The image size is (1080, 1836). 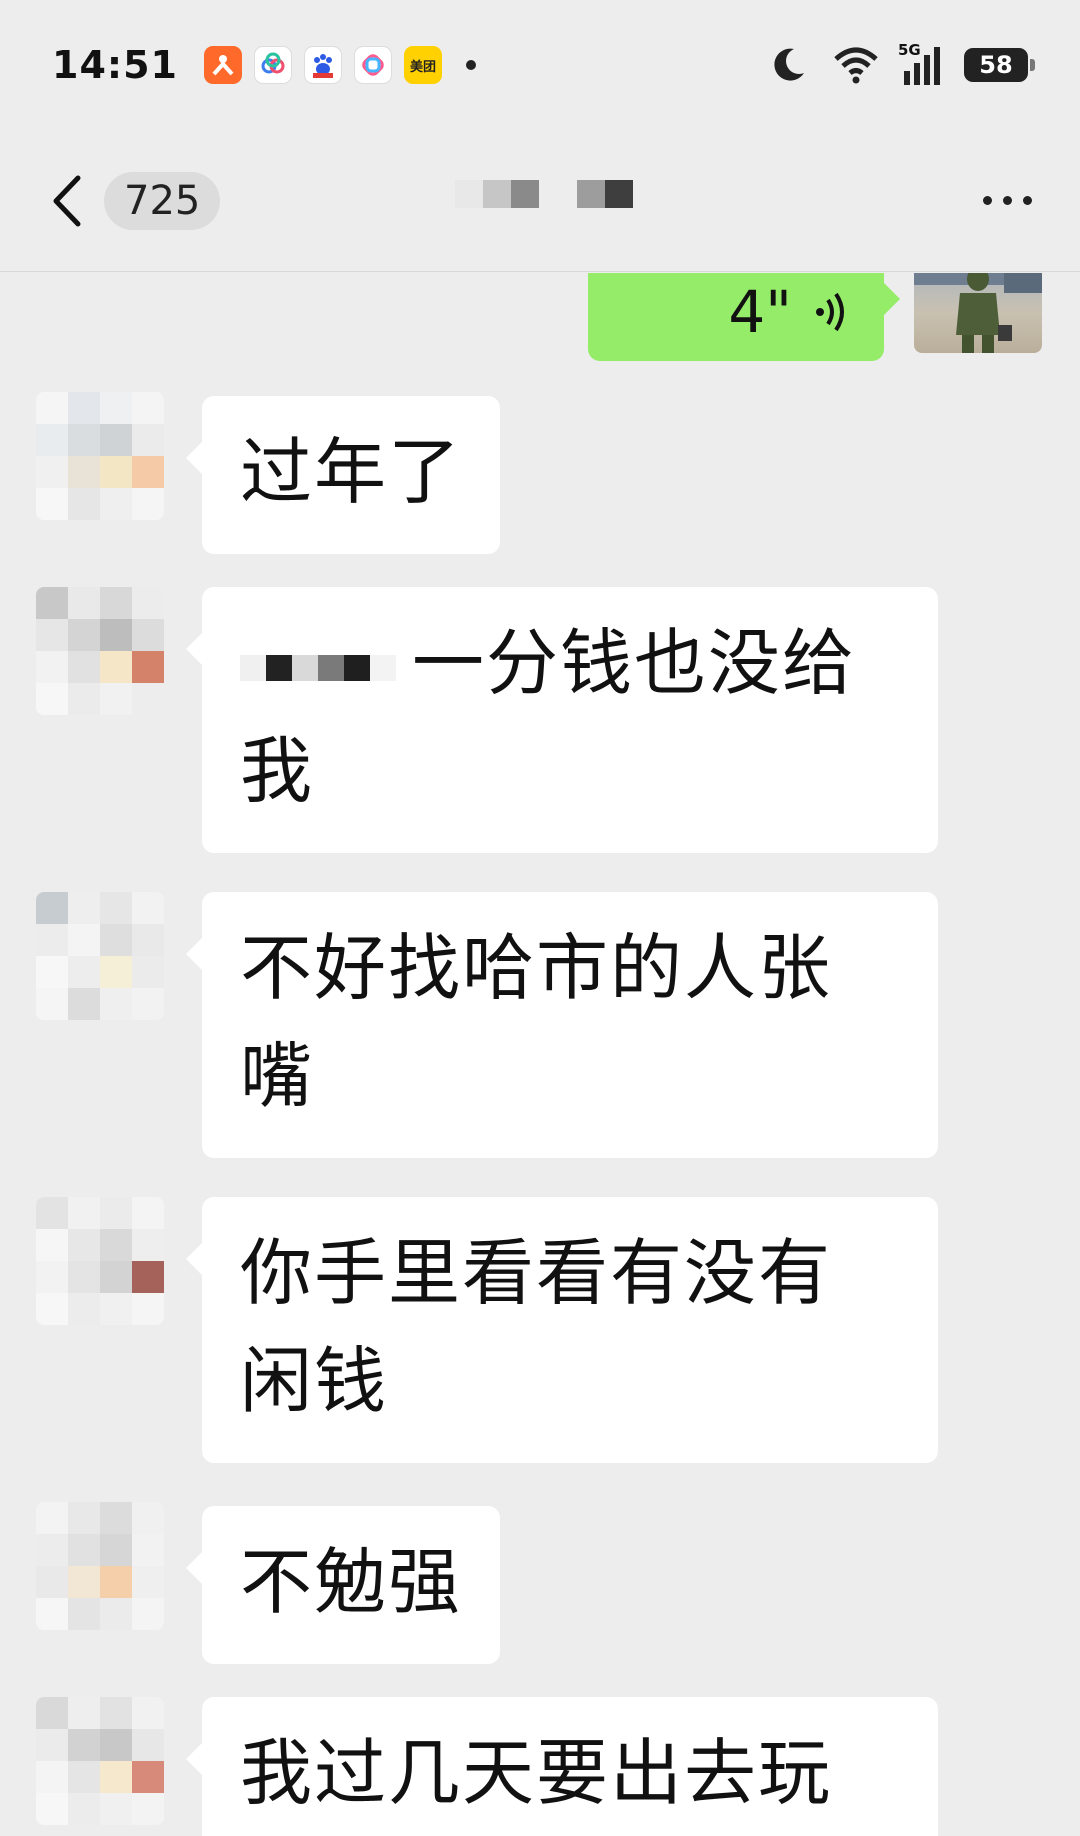 I want to click on back-button: 725, so click(x=134, y=200).